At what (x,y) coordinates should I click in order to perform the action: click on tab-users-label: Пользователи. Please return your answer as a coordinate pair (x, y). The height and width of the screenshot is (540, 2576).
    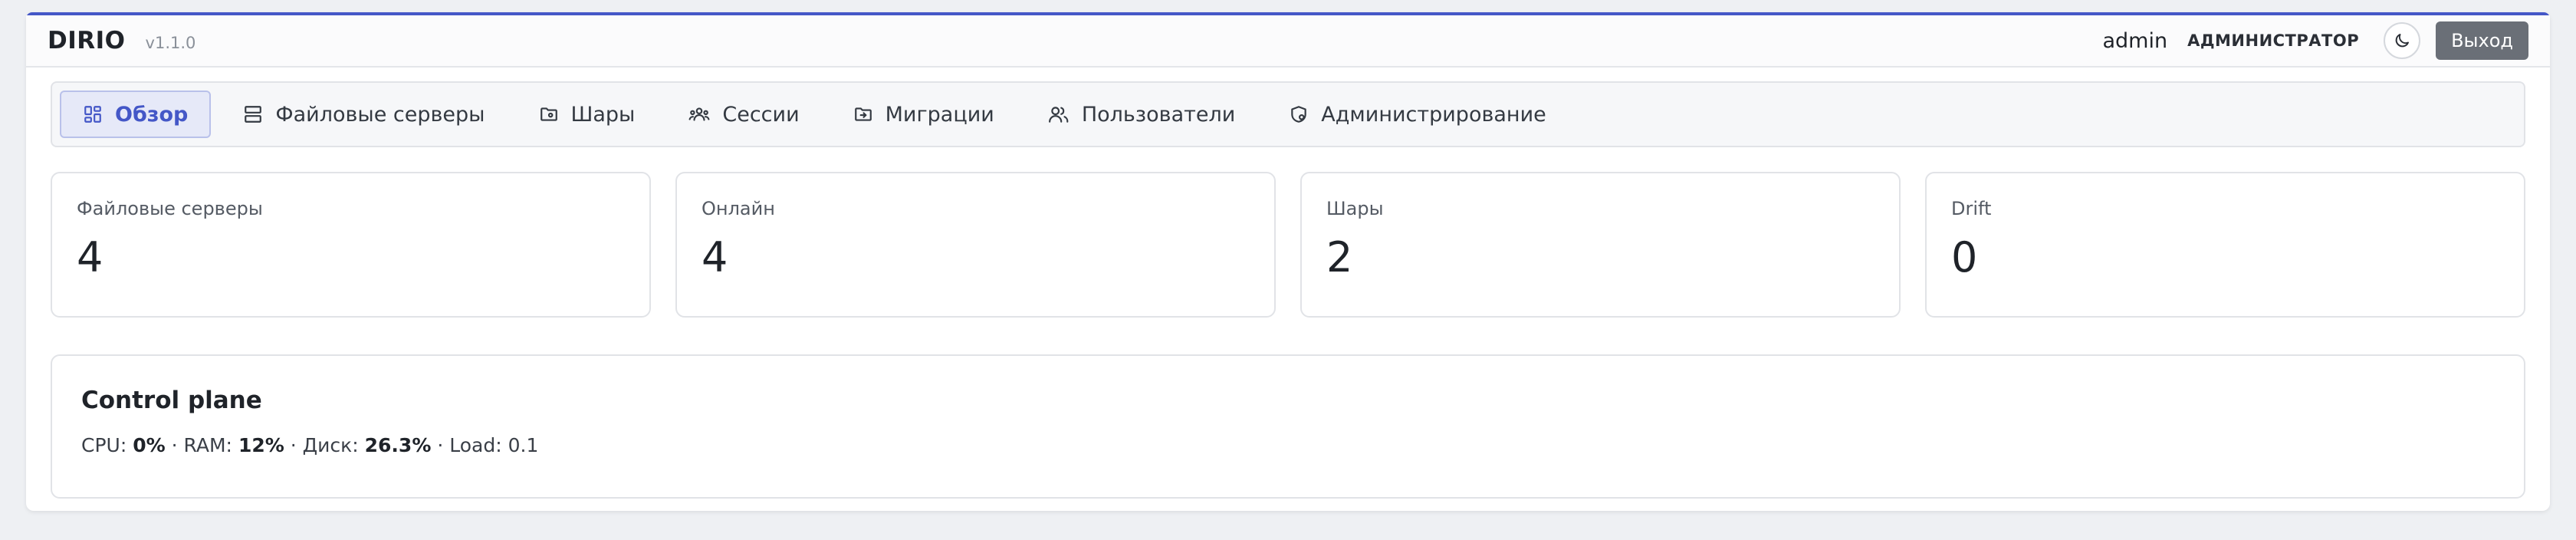
    Looking at the image, I should click on (1159, 115).